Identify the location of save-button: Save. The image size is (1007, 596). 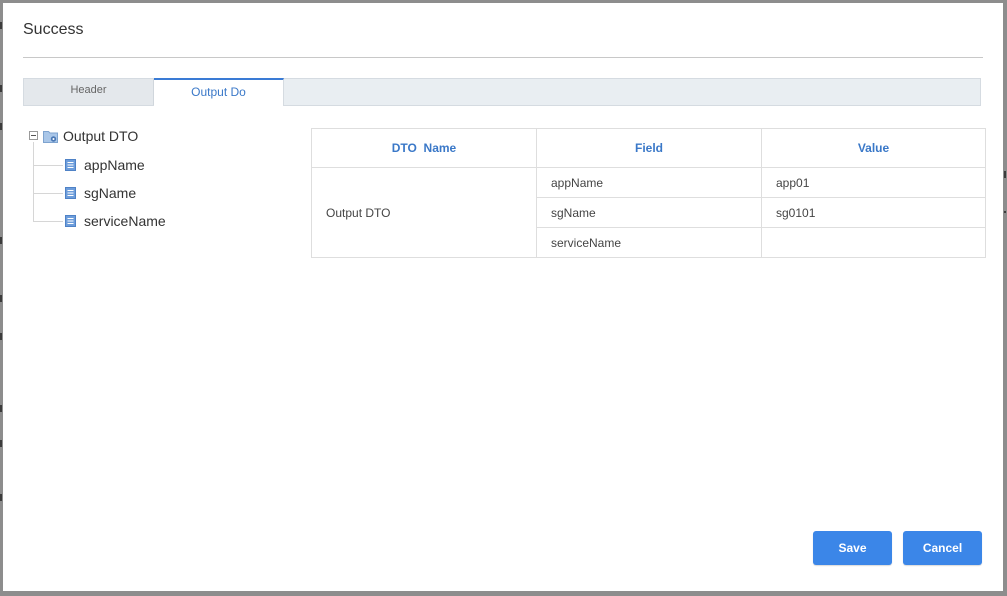
(852, 548).